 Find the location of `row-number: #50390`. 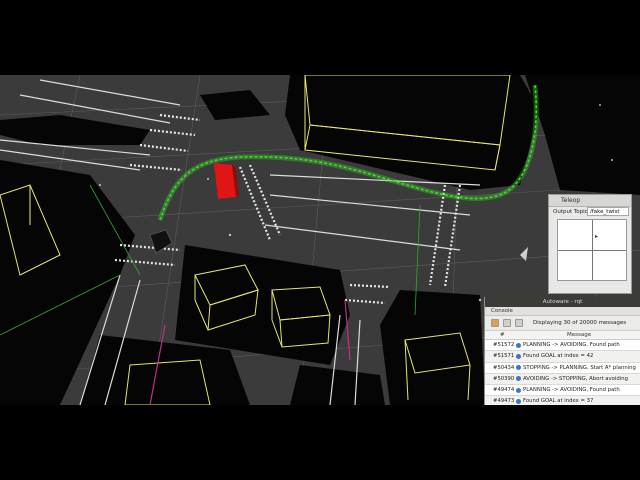

row-number: #50390 is located at coordinates (504, 378).